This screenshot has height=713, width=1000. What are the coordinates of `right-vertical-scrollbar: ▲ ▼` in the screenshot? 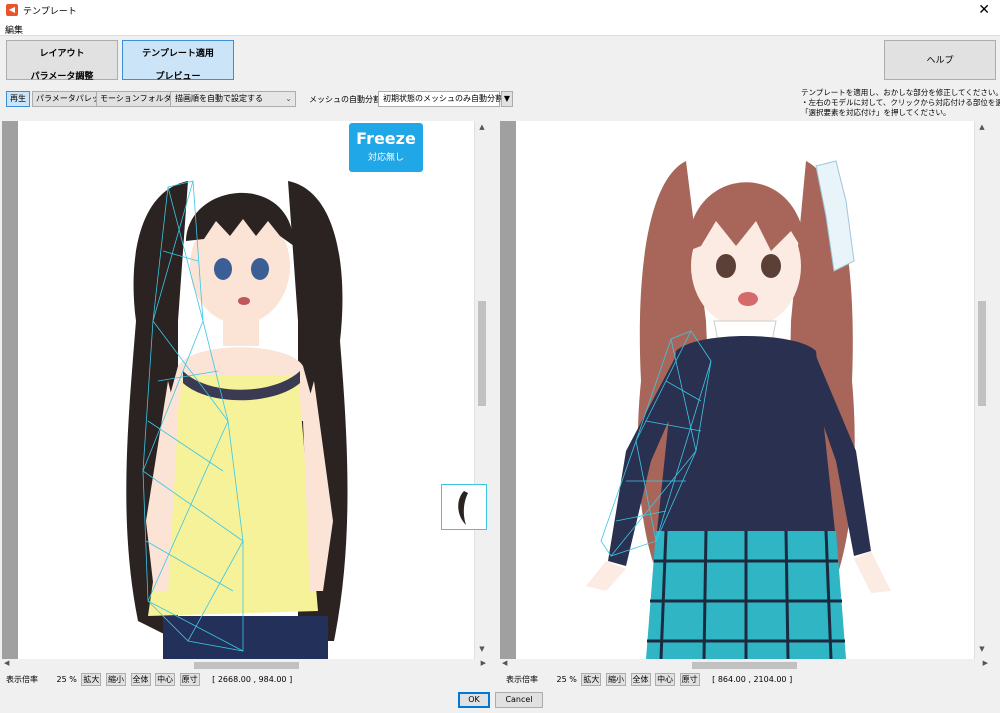 It's located at (982, 390).